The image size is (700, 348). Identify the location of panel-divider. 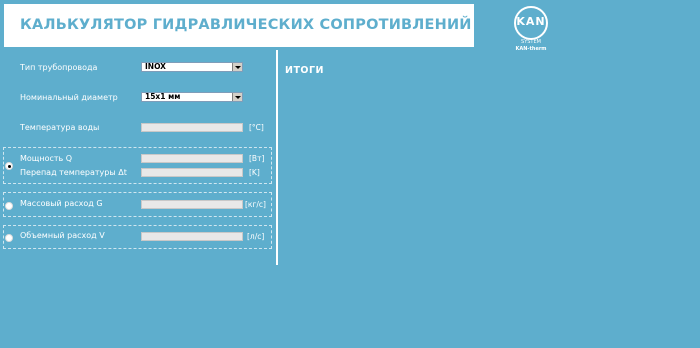
(277, 157).